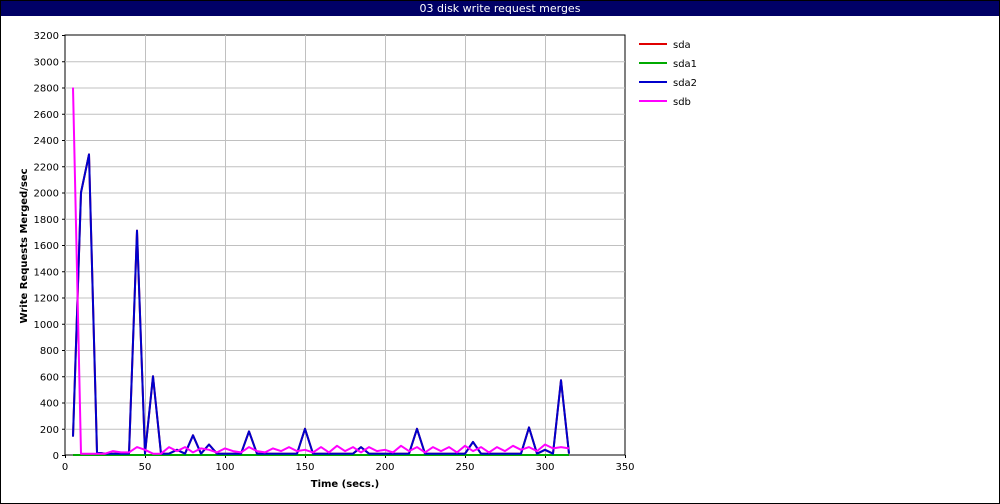 The width and height of the screenshot is (1000, 504). I want to click on y-tick-label: 800, so click(49, 351).